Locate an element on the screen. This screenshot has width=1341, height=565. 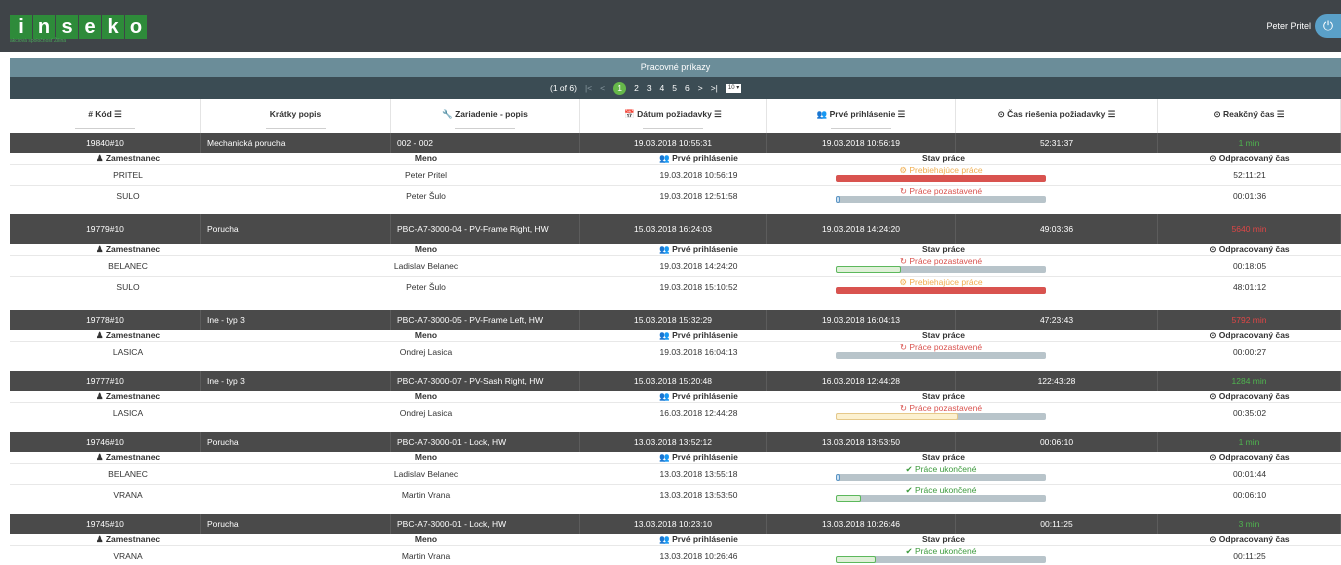
column-header-reaction-time: ⊙ Reakčný čas ☰ is located at coordinates (1249, 116).